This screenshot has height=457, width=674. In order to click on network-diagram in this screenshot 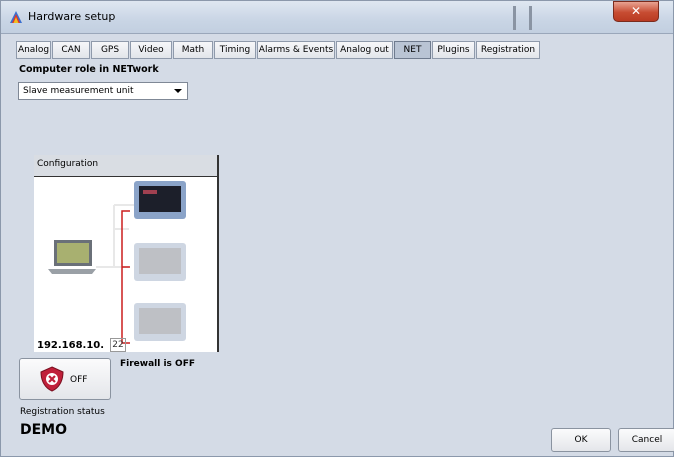, I will do `click(117, 262)`.